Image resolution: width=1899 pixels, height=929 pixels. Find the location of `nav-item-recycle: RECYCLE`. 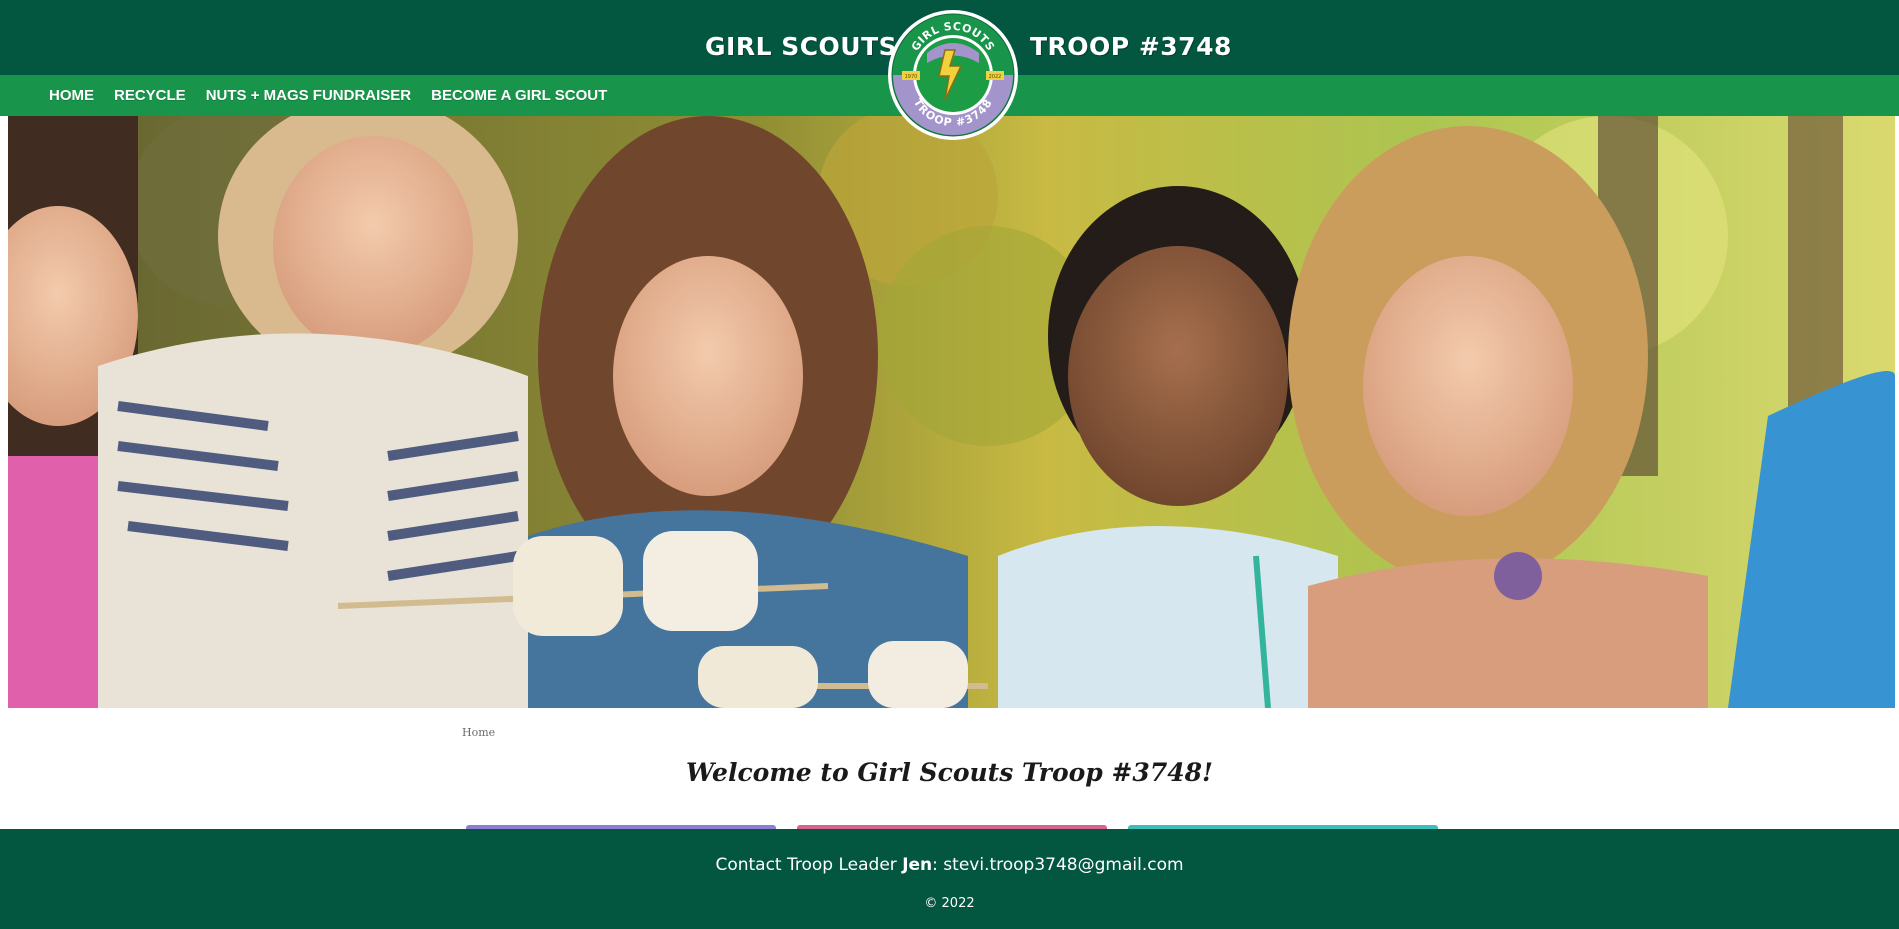

nav-item-recycle: RECYCLE is located at coordinates (150, 95).